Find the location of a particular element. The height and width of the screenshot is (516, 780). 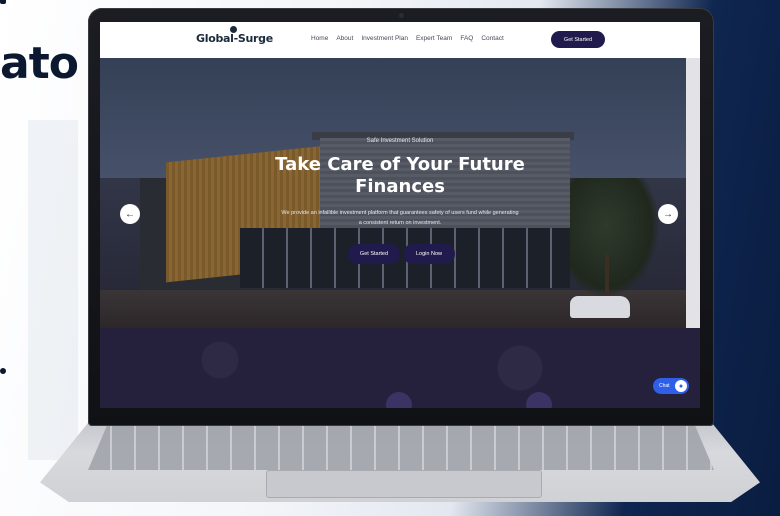

nav-link-home: Home is located at coordinates (319, 38).